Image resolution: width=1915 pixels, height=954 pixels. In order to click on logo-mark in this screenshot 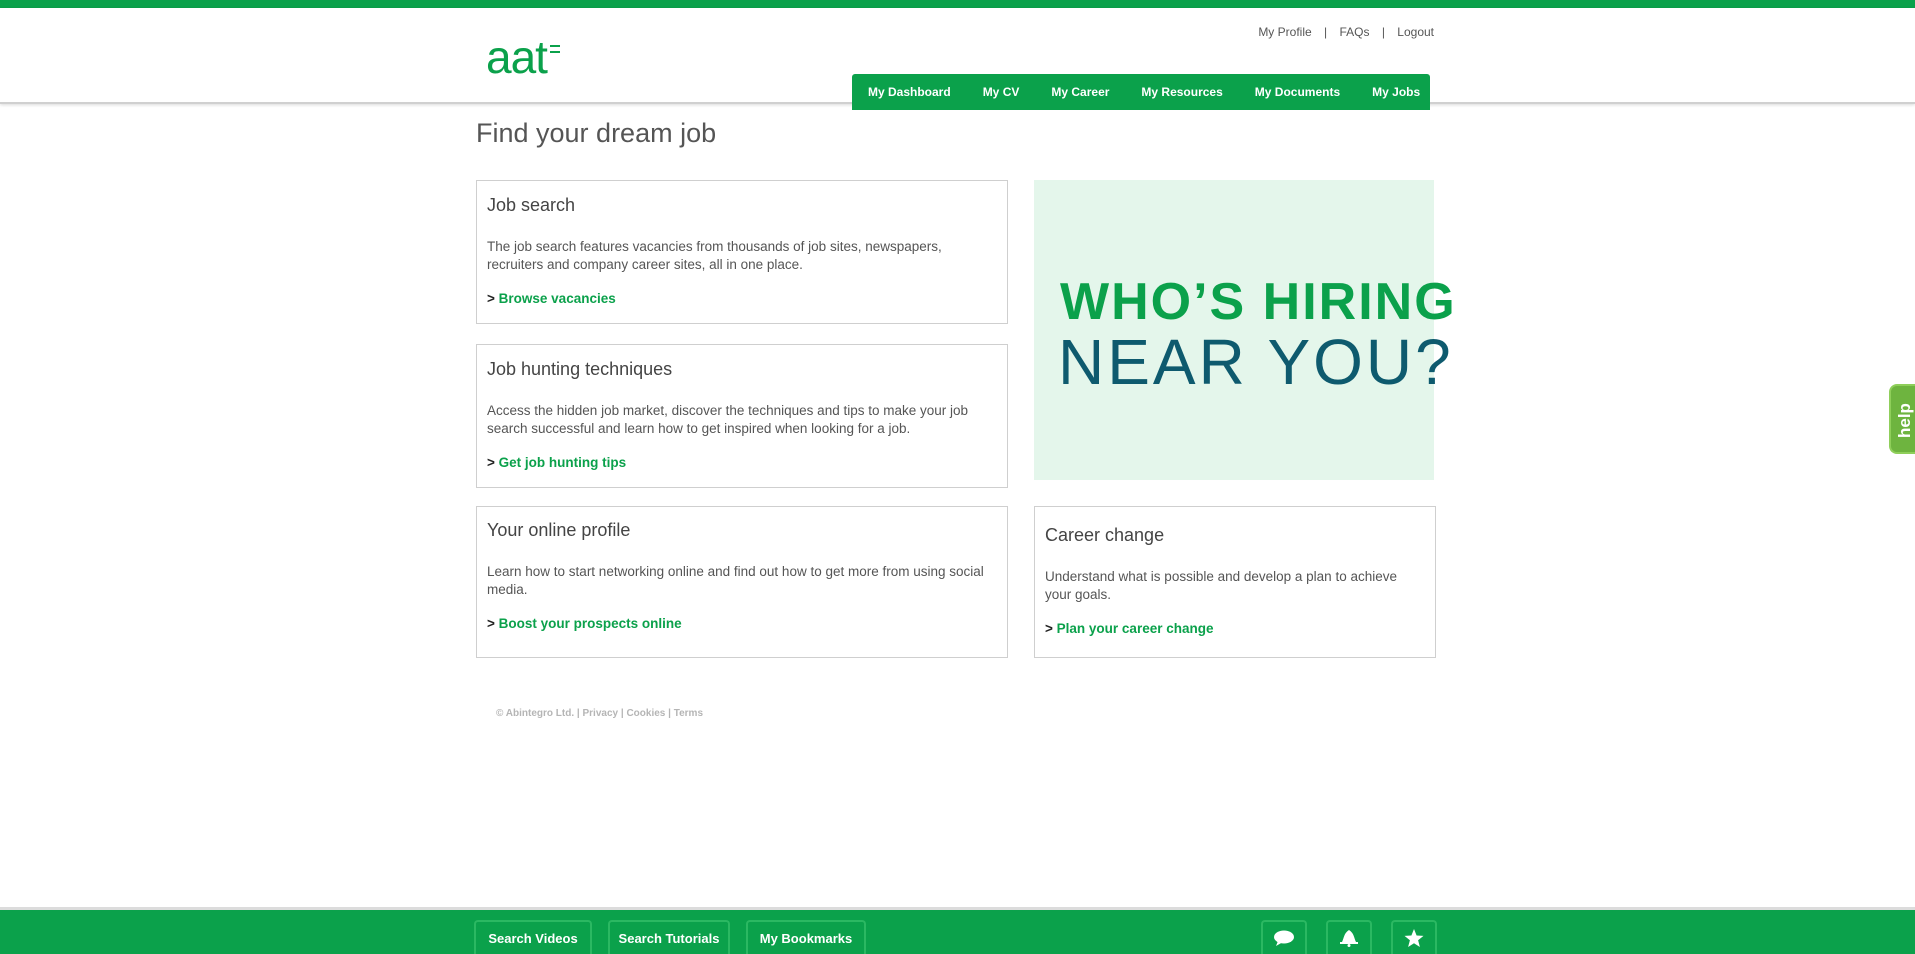, I will do `click(555, 51)`.